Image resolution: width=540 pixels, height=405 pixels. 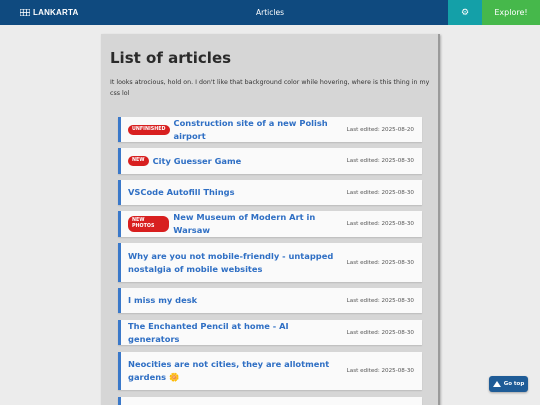 I want to click on settings-button: ⚙, so click(x=465, y=12).